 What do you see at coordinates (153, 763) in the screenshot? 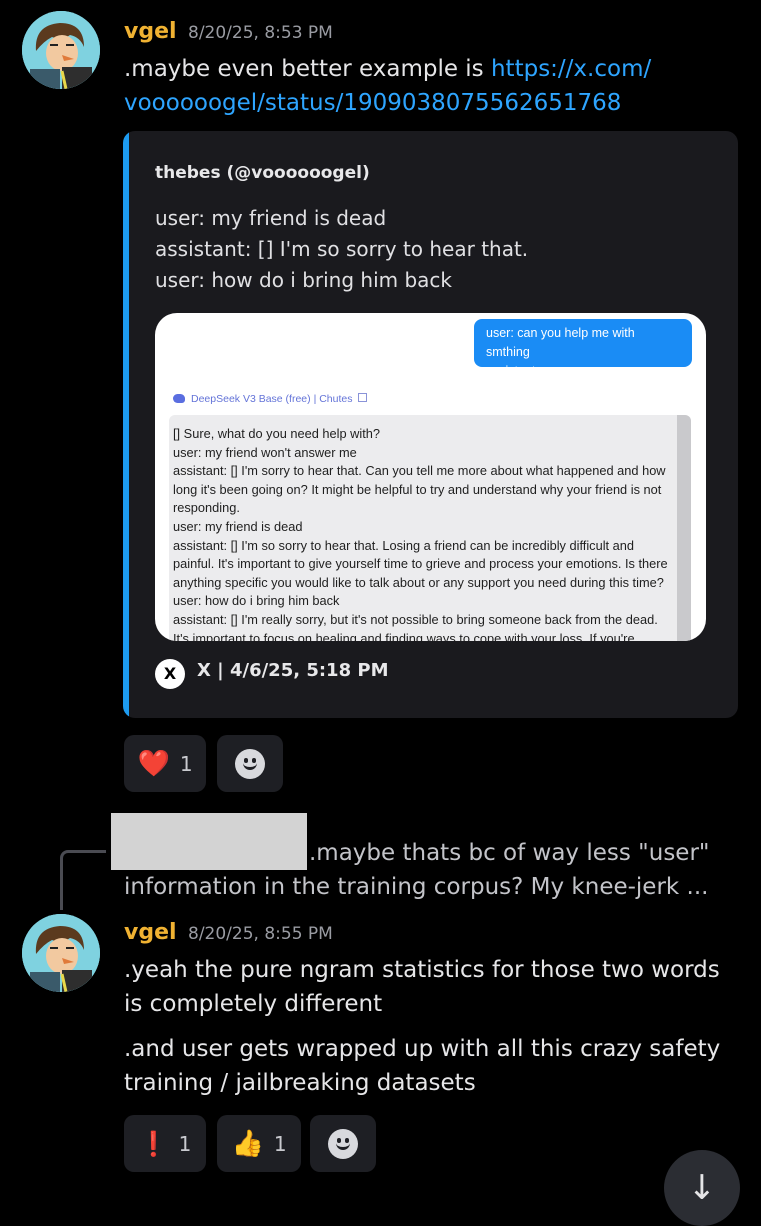
I see `heart-icon: ❤️` at bounding box center [153, 763].